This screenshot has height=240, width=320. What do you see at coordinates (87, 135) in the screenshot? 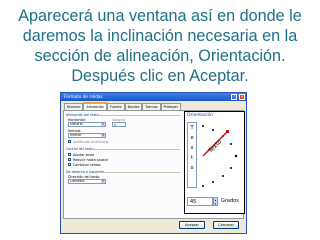
I see `vertical-select: Inferior ▾` at bounding box center [87, 135].